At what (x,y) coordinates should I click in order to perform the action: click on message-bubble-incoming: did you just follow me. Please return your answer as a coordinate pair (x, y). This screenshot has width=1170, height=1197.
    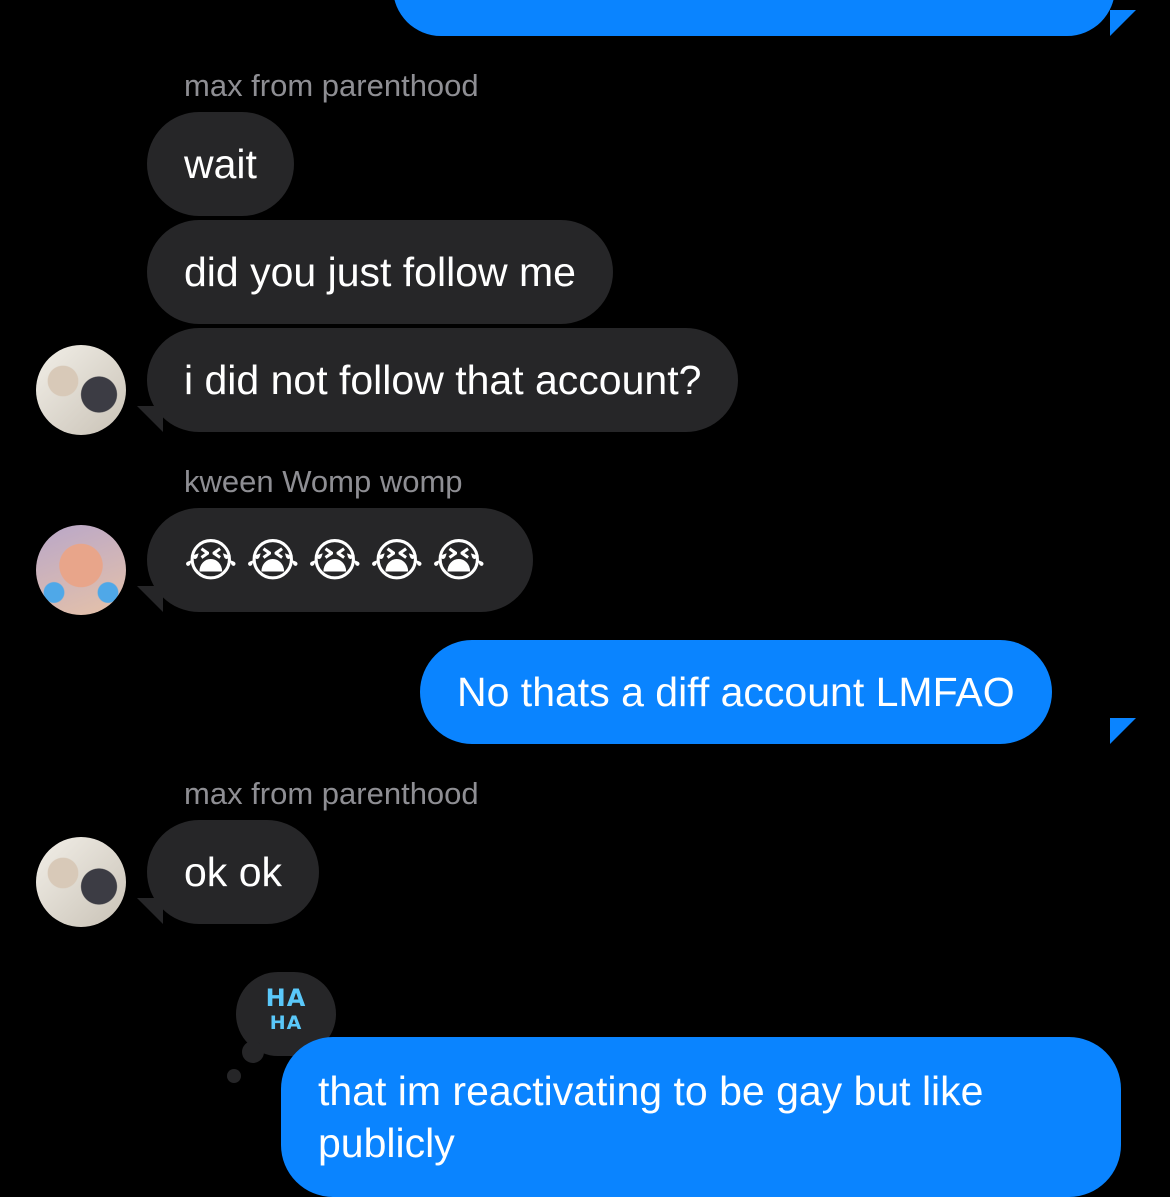
    Looking at the image, I should click on (380, 272).